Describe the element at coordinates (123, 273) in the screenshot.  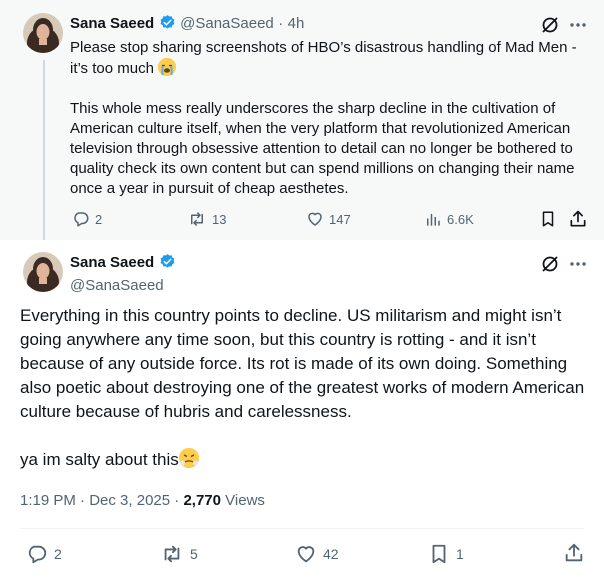
I see `main-author: Sana Saeed @SanaSaeed` at that location.